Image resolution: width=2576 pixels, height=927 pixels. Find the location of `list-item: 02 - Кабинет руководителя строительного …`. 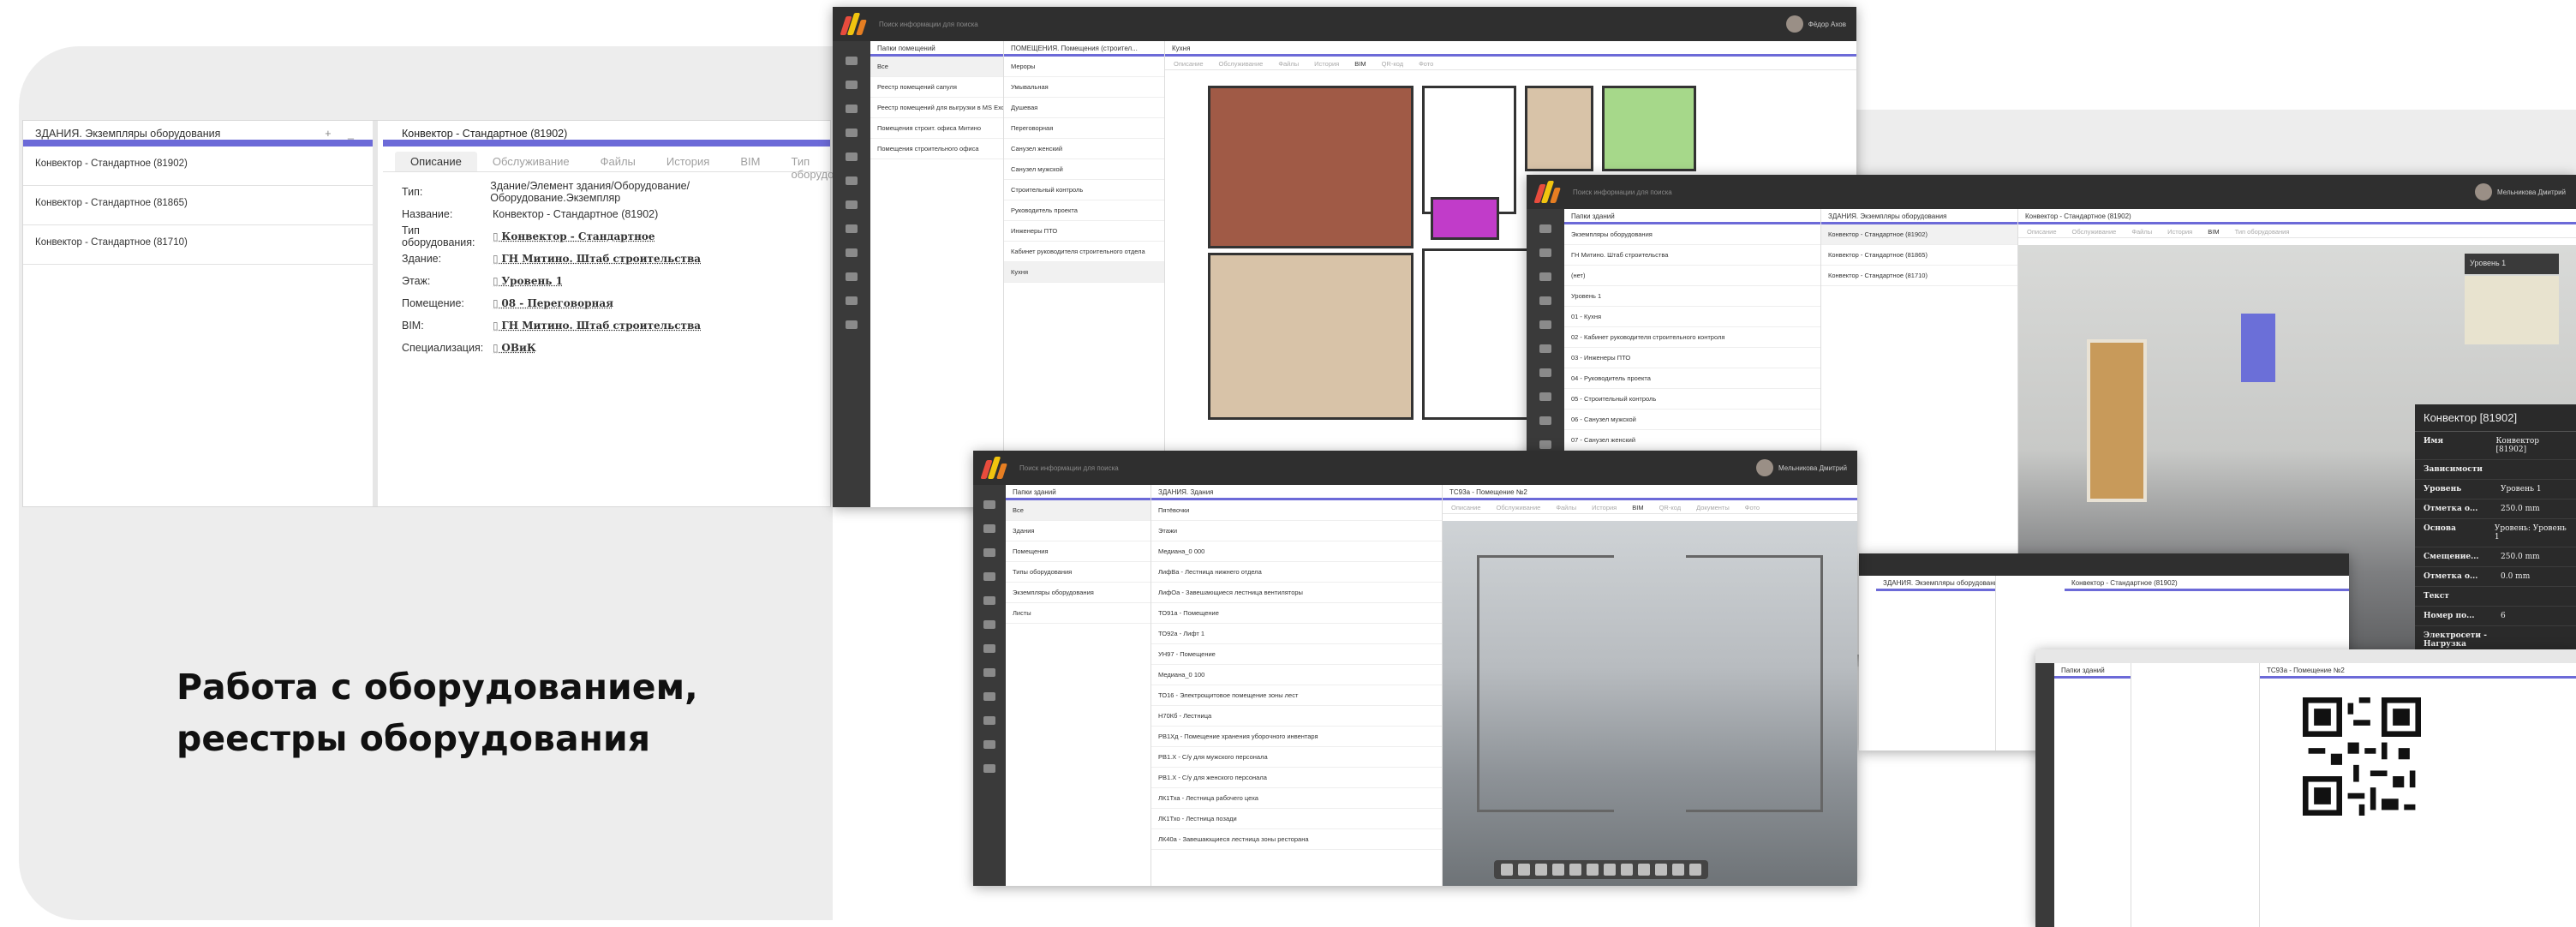

list-item: 02 - Кабинет руководителя строительного … is located at coordinates (1692, 337).